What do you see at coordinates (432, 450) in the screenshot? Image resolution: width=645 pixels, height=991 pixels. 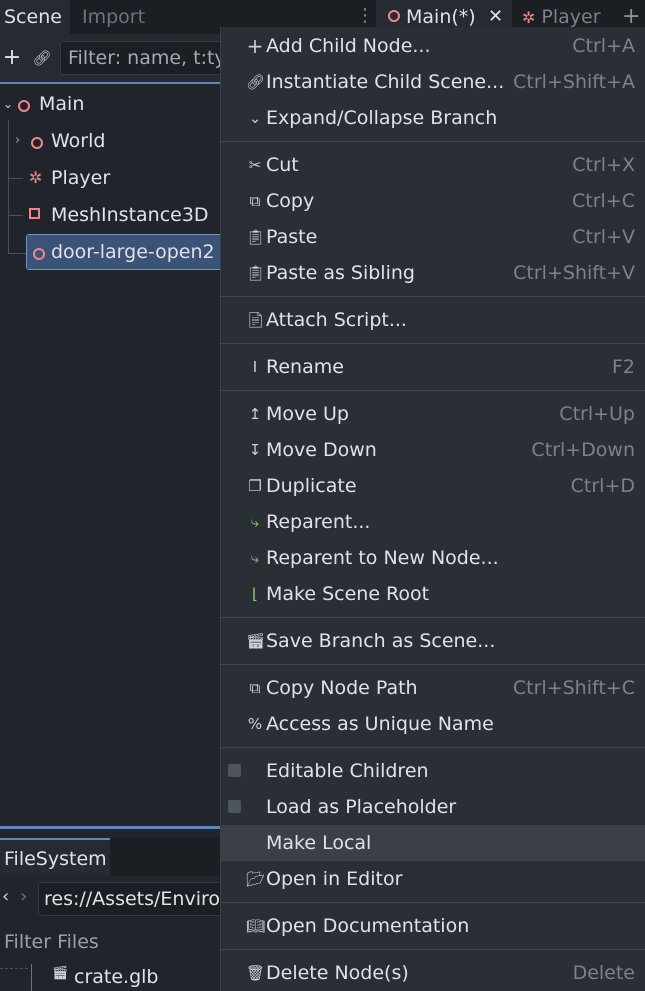 I see `menu-item-move-down: ↧ Move Down Ctrl+Down` at bounding box center [432, 450].